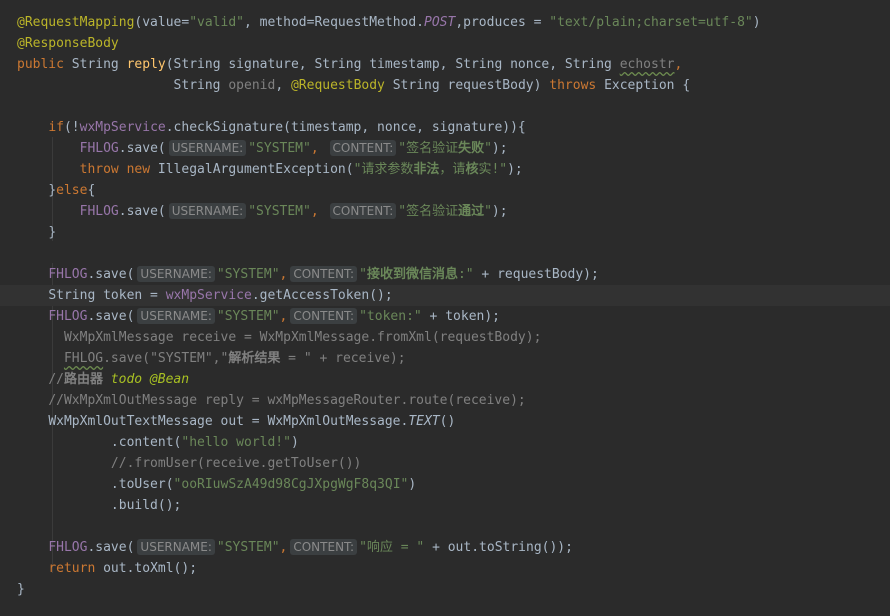 The height and width of the screenshot is (616, 890). Describe the element at coordinates (390, 316) in the screenshot. I see `string-literal: "token:"` at that location.